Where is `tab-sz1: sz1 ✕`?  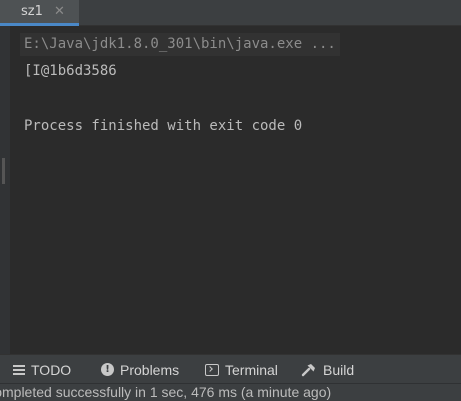 tab-sz1: sz1 ✕ is located at coordinates (39, 13).